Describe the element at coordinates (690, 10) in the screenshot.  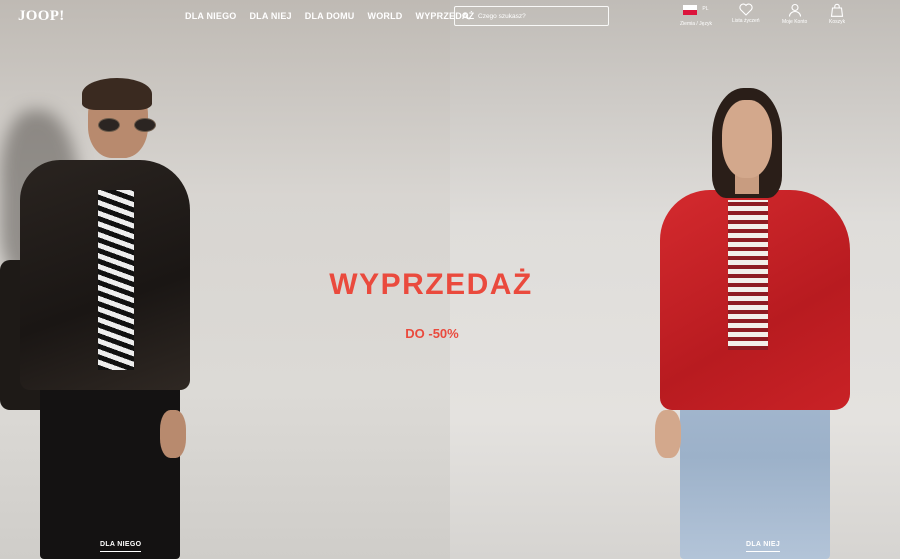
I see `poland-flag-icon` at that location.